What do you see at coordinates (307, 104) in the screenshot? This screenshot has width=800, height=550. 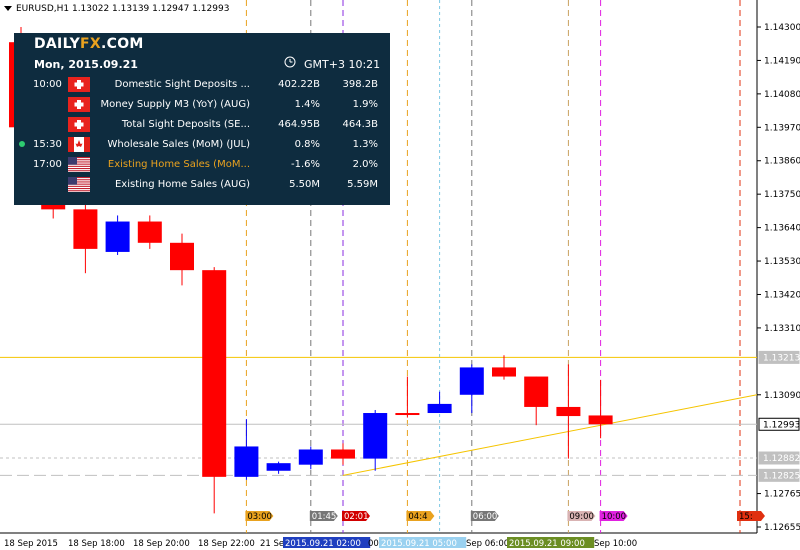 I see `event-previous: 1.4%` at bounding box center [307, 104].